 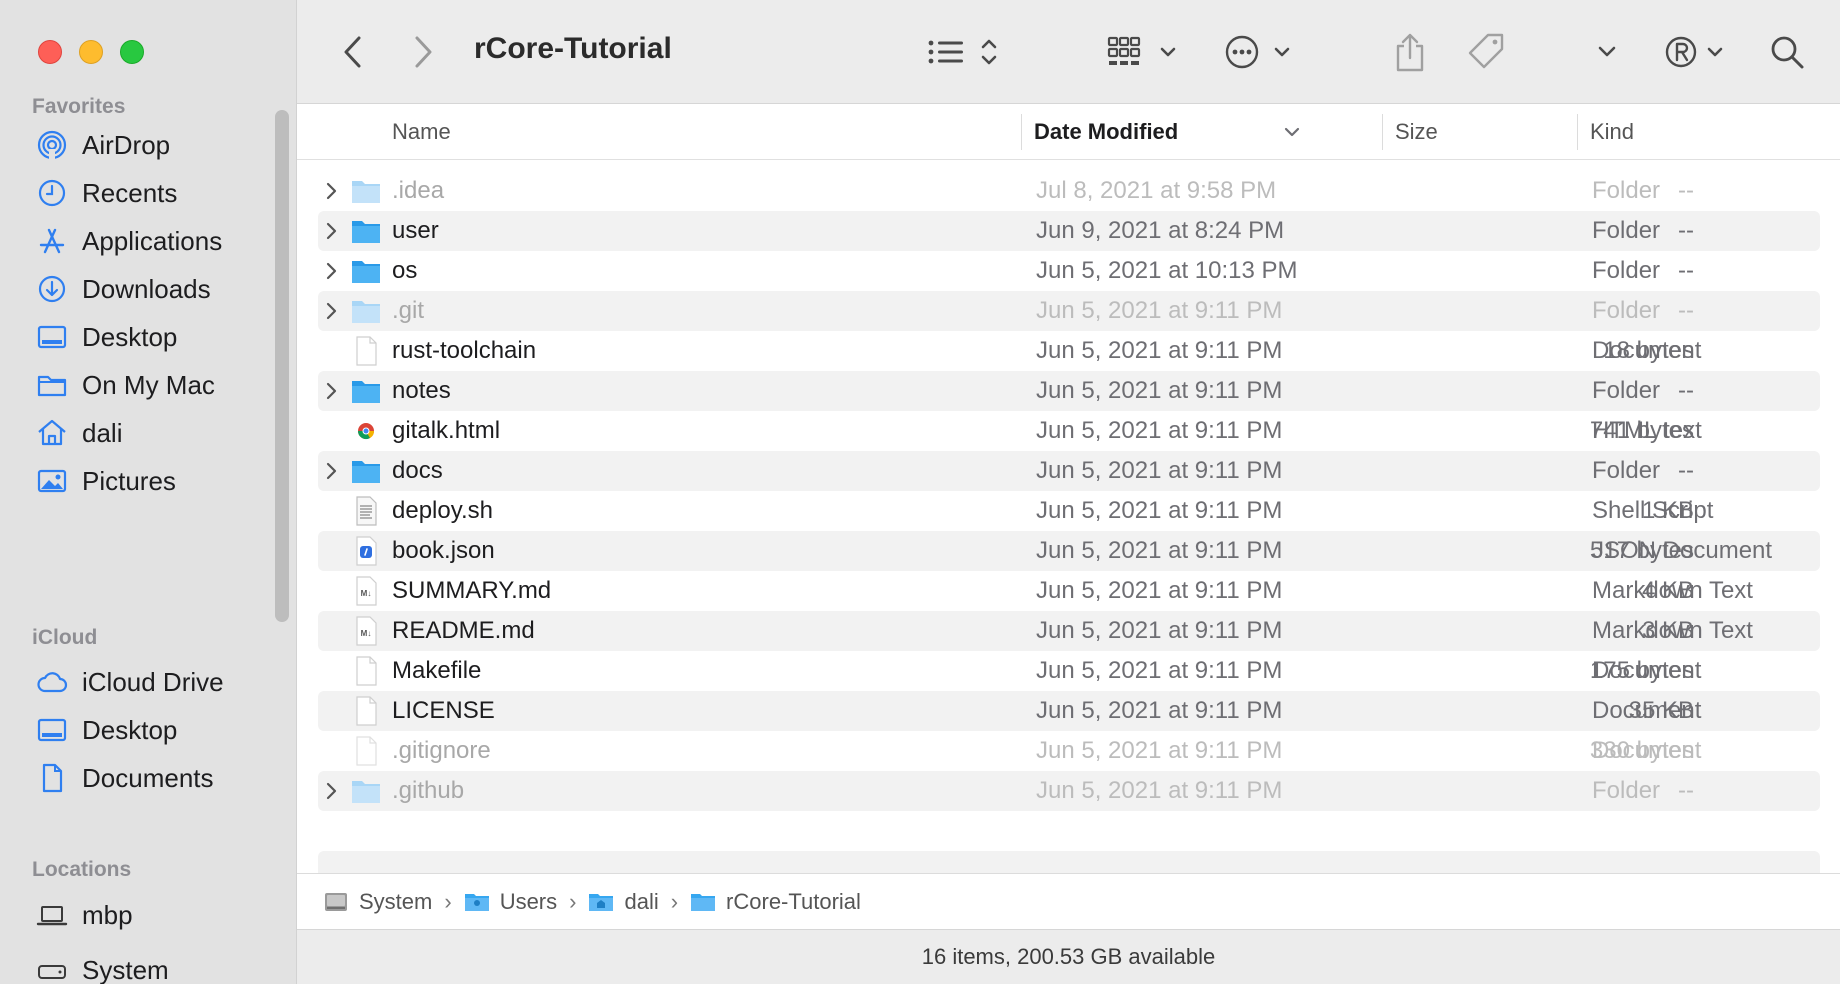 What do you see at coordinates (1612, 131) in the screenshot?
I see `column-kind-label: Kind` at bounding box center [1612, 131].